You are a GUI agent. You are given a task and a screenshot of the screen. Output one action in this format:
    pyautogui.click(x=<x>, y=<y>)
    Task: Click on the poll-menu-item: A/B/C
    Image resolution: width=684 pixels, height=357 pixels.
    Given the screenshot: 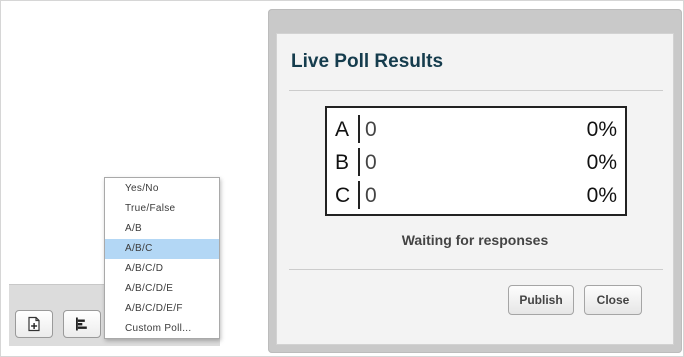 What is the action you would take?
    pyautogui.click(x=162, y=249)
    